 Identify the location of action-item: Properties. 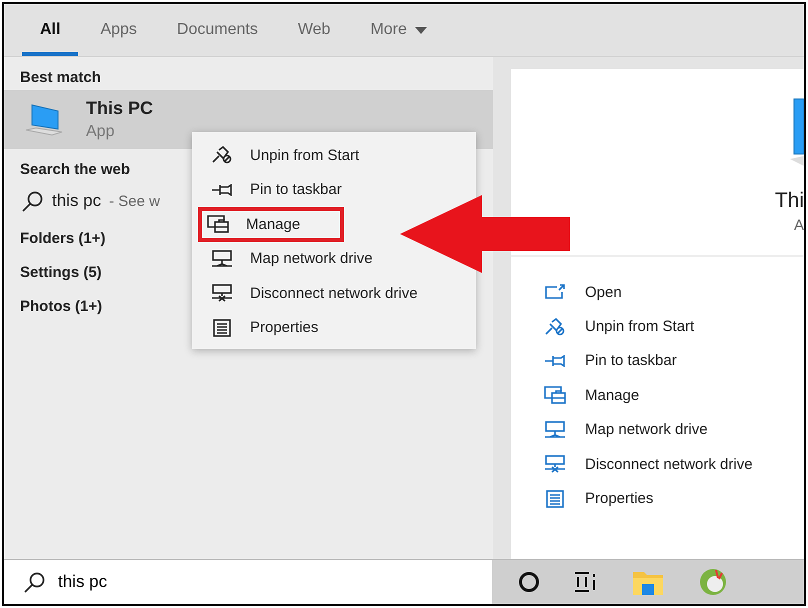
(673, 498).